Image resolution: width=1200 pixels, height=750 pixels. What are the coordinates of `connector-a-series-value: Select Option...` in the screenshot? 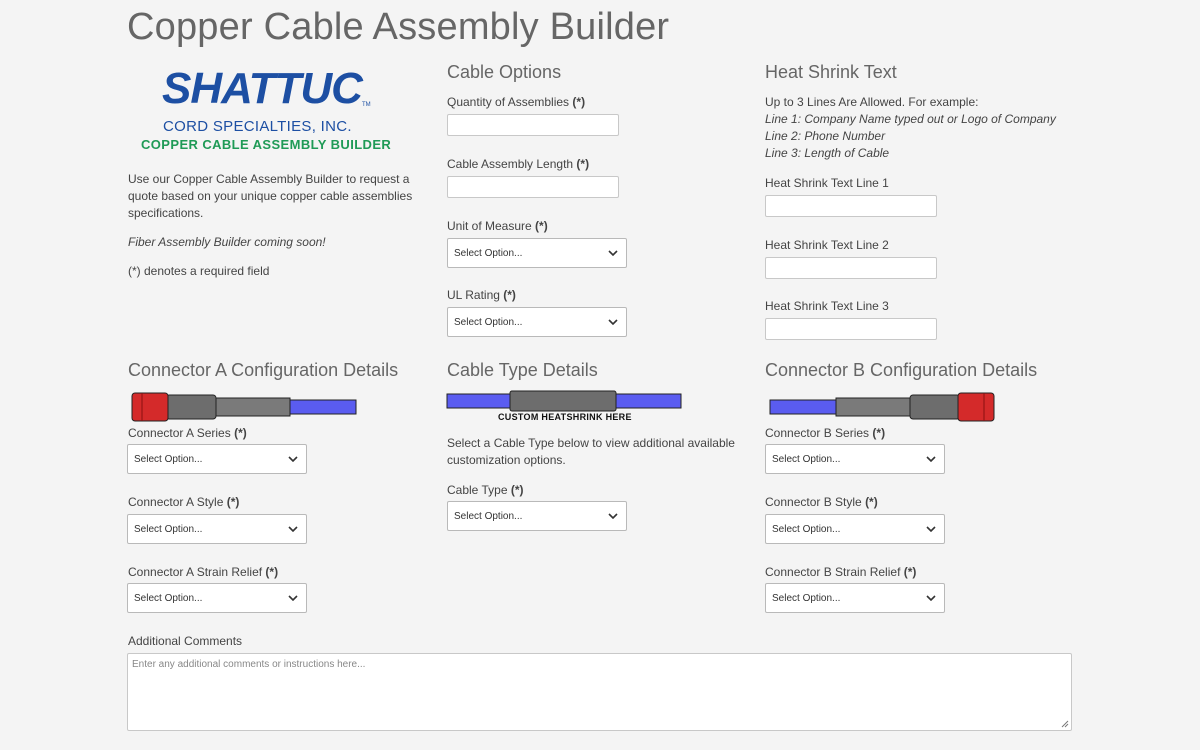 It's located at (168, 459).